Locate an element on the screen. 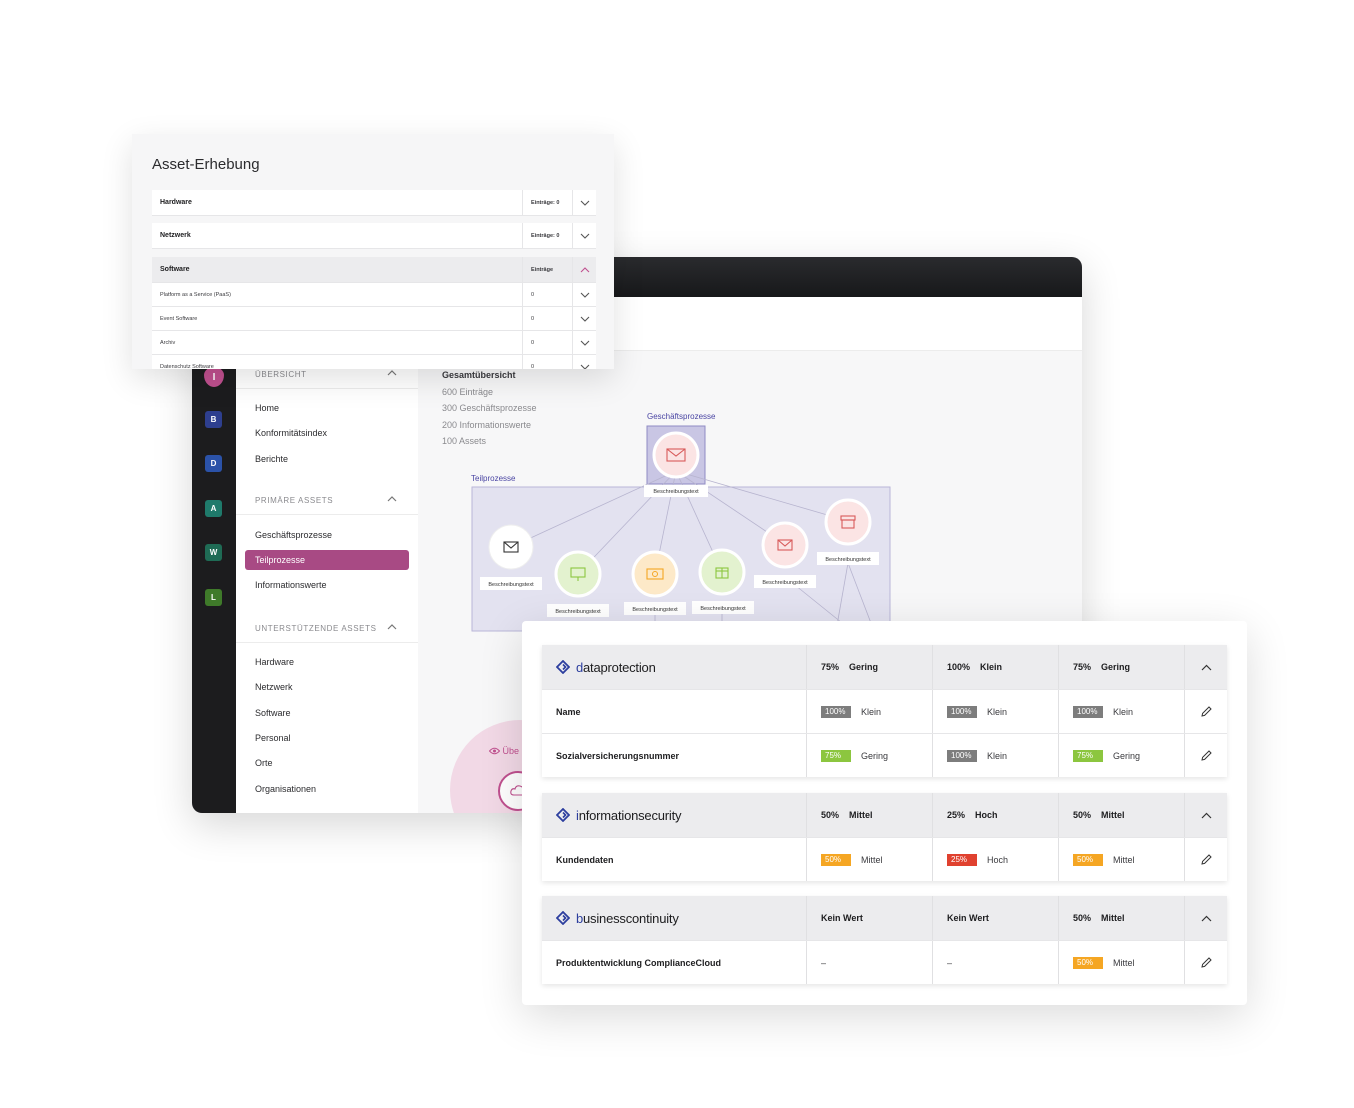 The width and height of the screenshot is (1354, 1108). head-pct: 25% is located at coordinates (956, 815).